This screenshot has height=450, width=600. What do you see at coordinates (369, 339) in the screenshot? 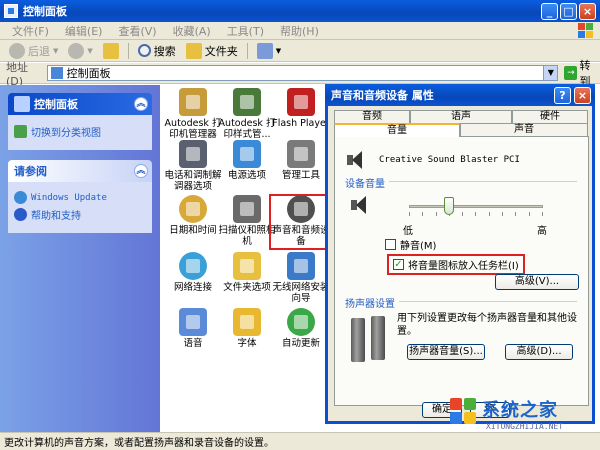
I see `speakers-icon` at bounding box center [369, 339].